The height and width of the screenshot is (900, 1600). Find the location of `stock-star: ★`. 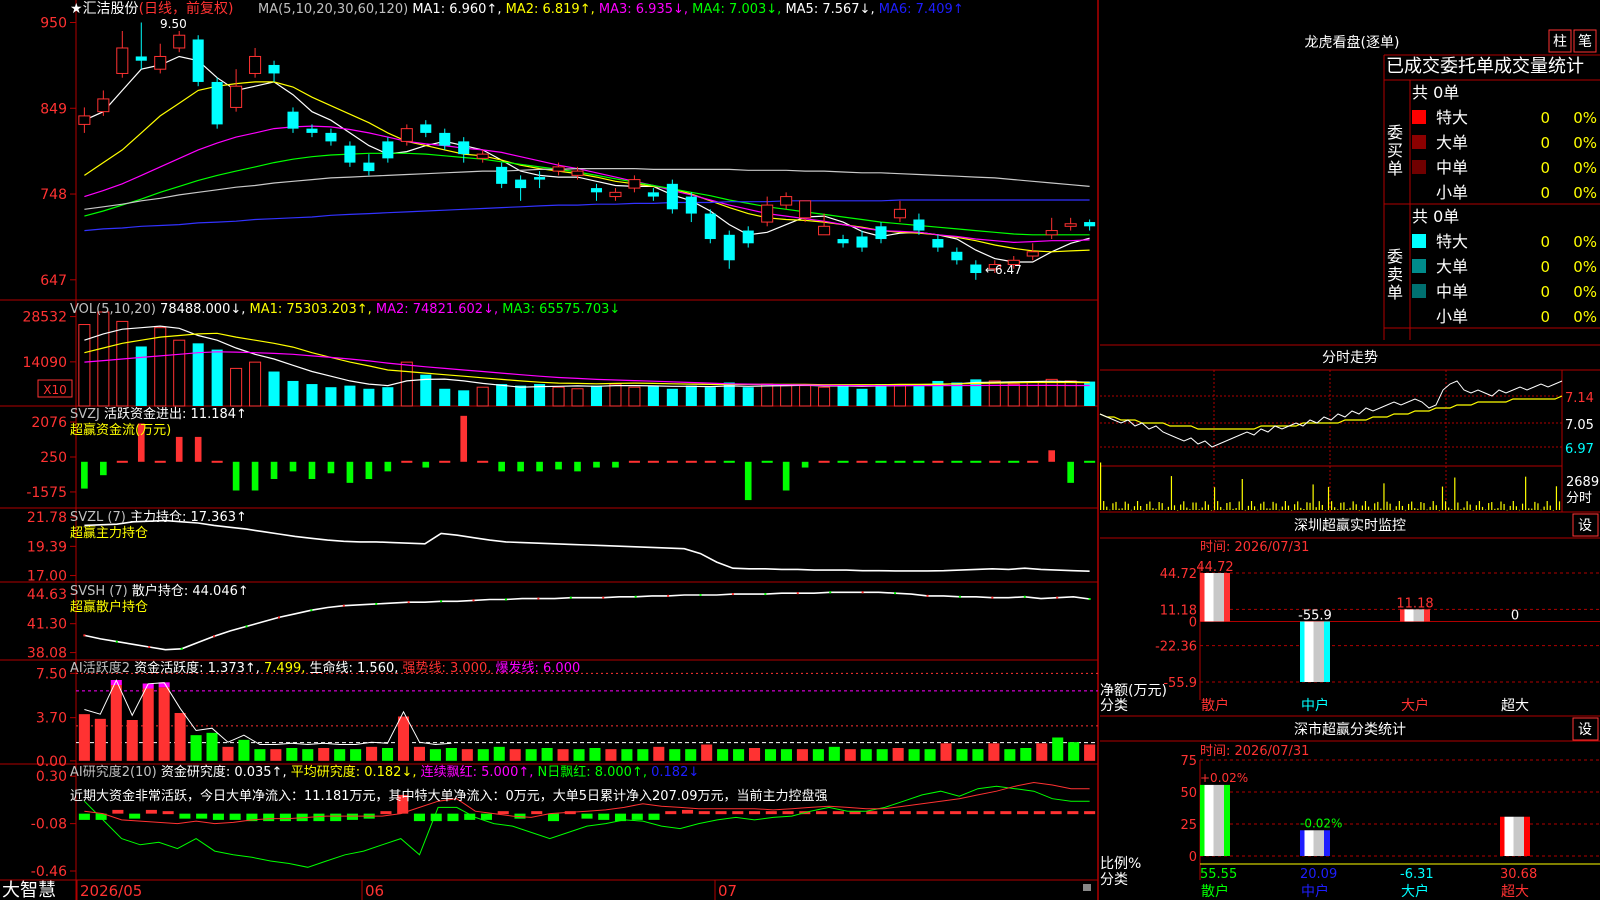

stock-star: ★ is located at coordinates (76, 9).